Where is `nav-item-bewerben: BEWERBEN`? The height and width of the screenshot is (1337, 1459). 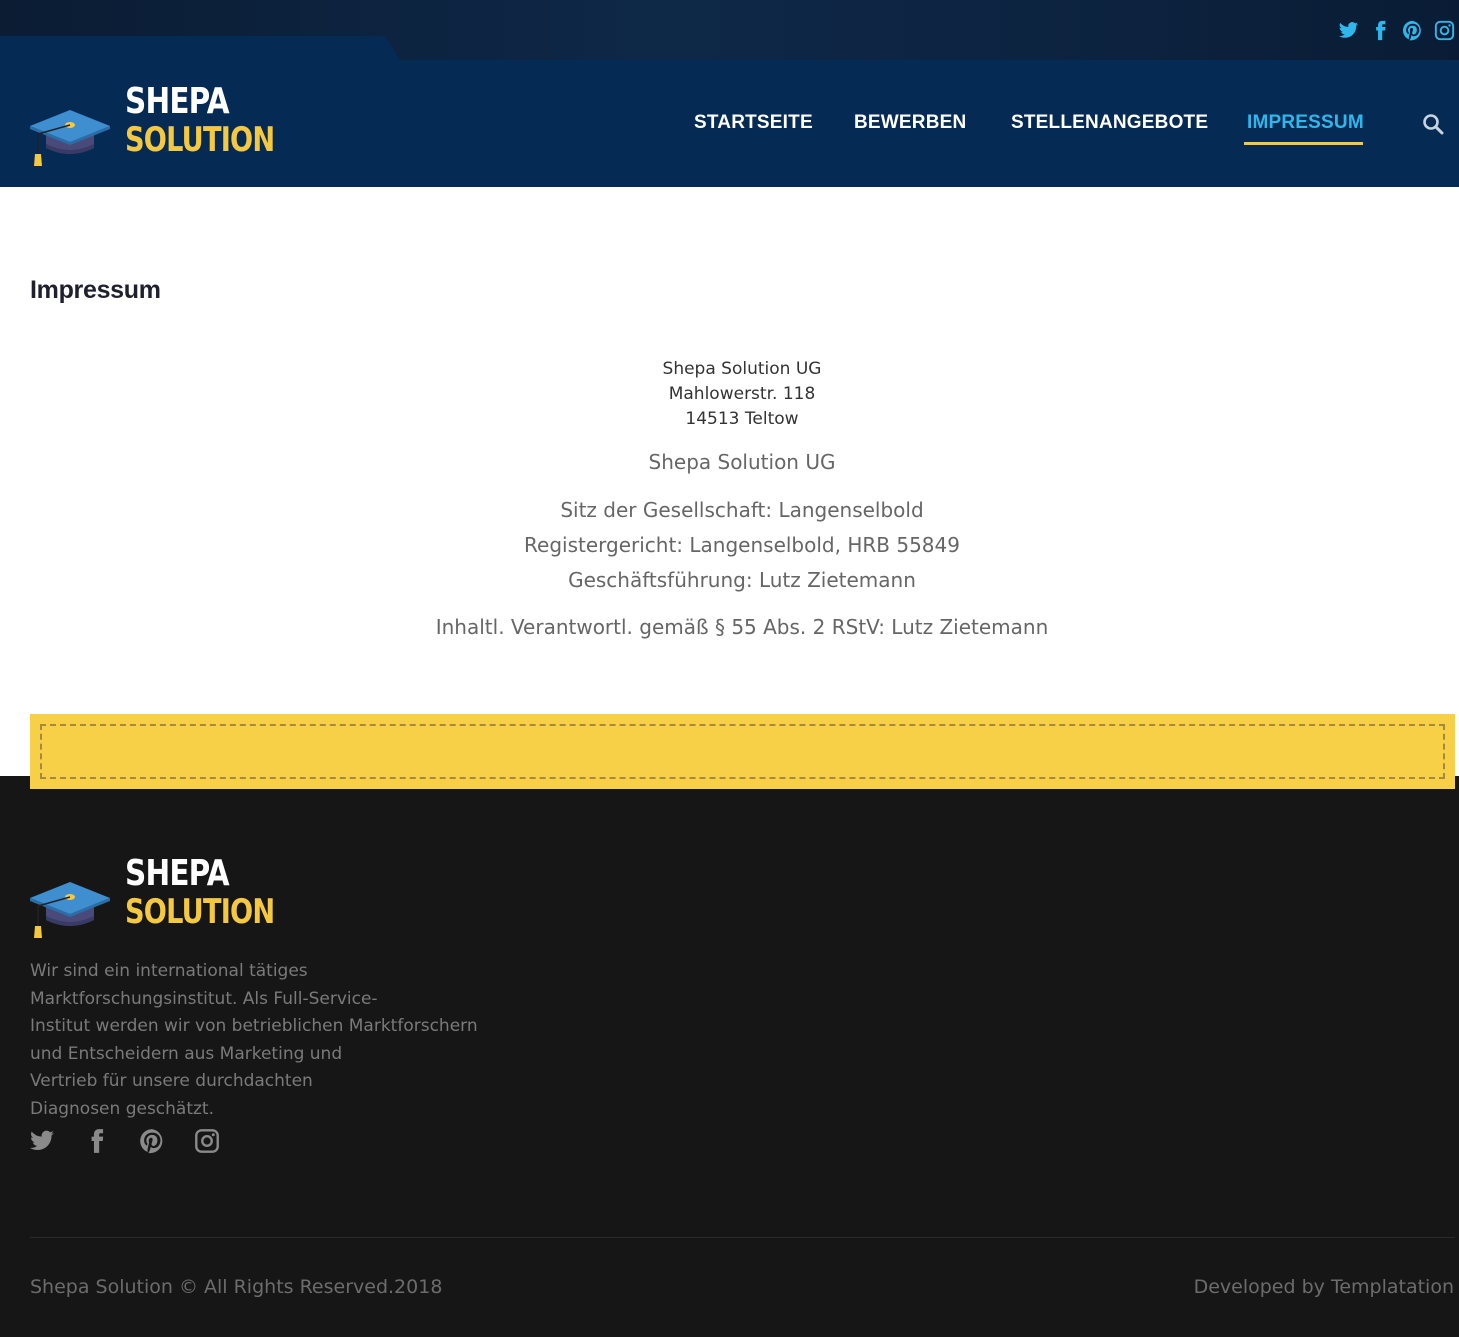
nav-item-bewerben: BEWERBEN is located at coordinates (910, 123).